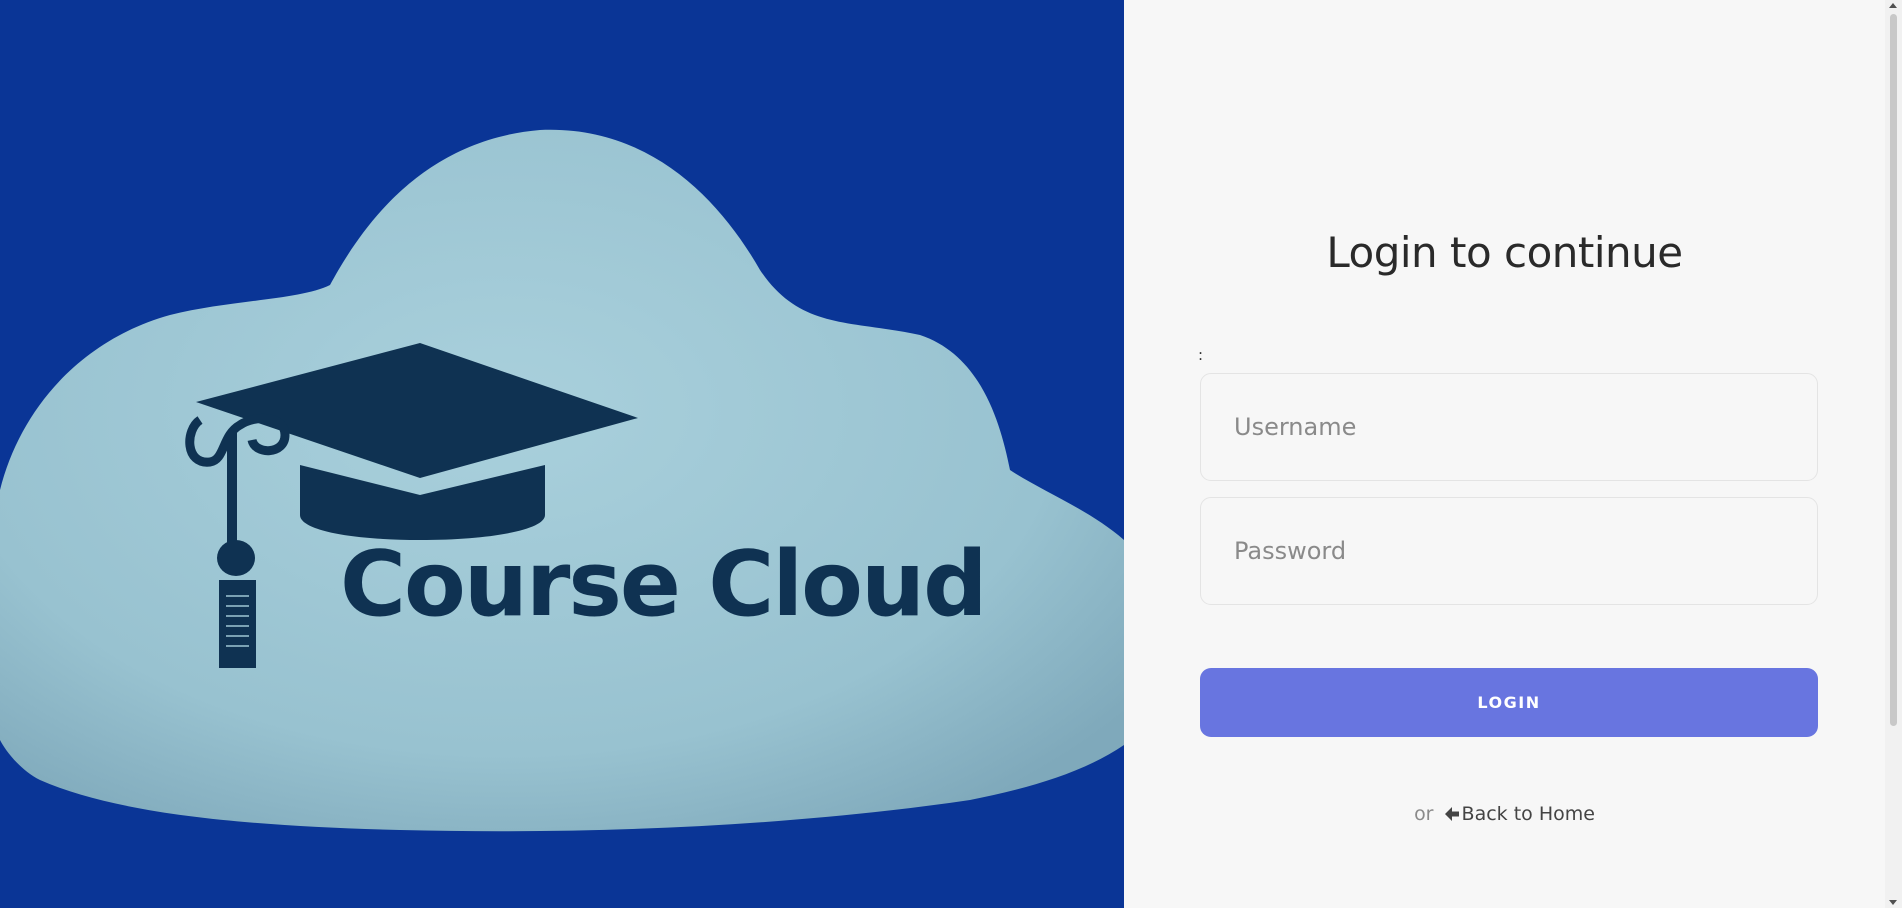  What do you see at coordinates (1424, 814) in the screenshot?
I see `back-prefix: or` at bounding box center [1424, 814].